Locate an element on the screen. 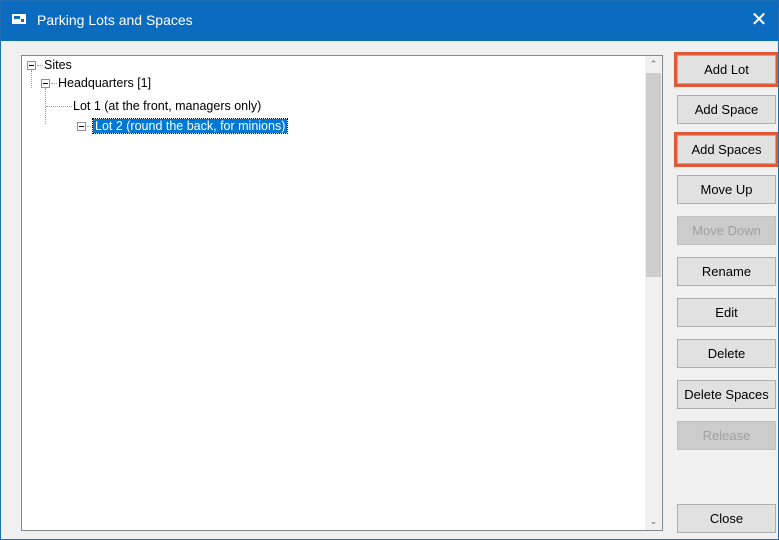  delete-spaces-button: Delete Spaces is located at coordinates (726, 394).